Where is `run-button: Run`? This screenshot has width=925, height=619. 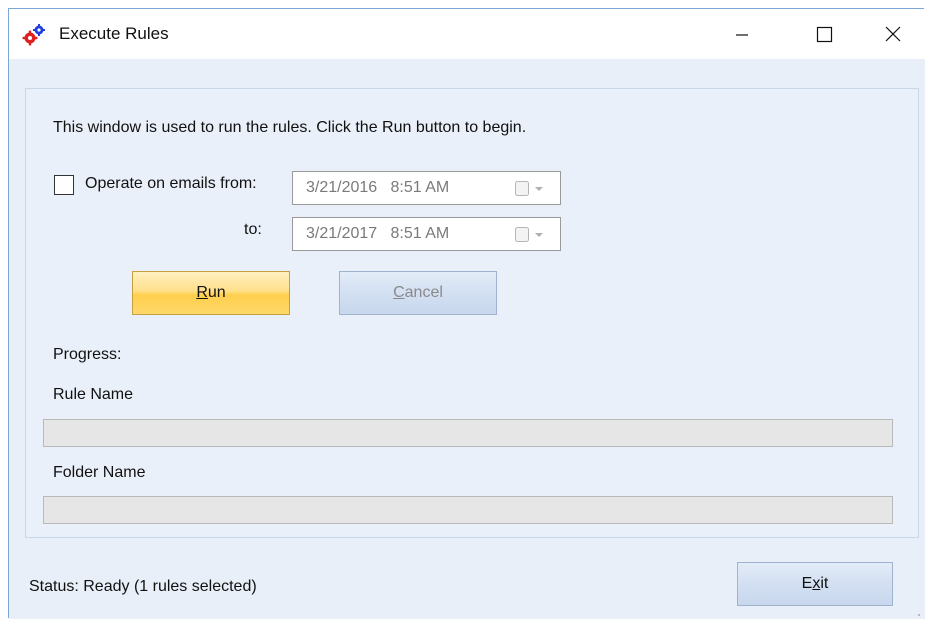
run-button: Run is located at coordinates (211, 293).